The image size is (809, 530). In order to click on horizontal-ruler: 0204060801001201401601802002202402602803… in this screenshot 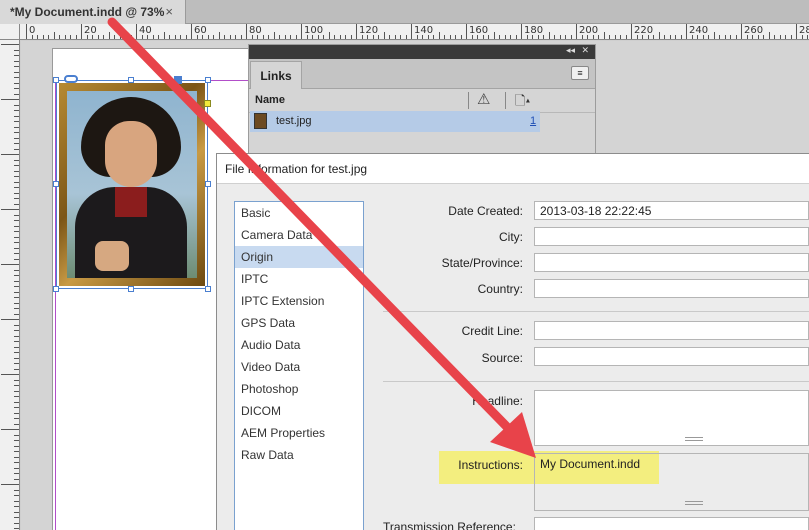, I will do `click(414, 32)`.